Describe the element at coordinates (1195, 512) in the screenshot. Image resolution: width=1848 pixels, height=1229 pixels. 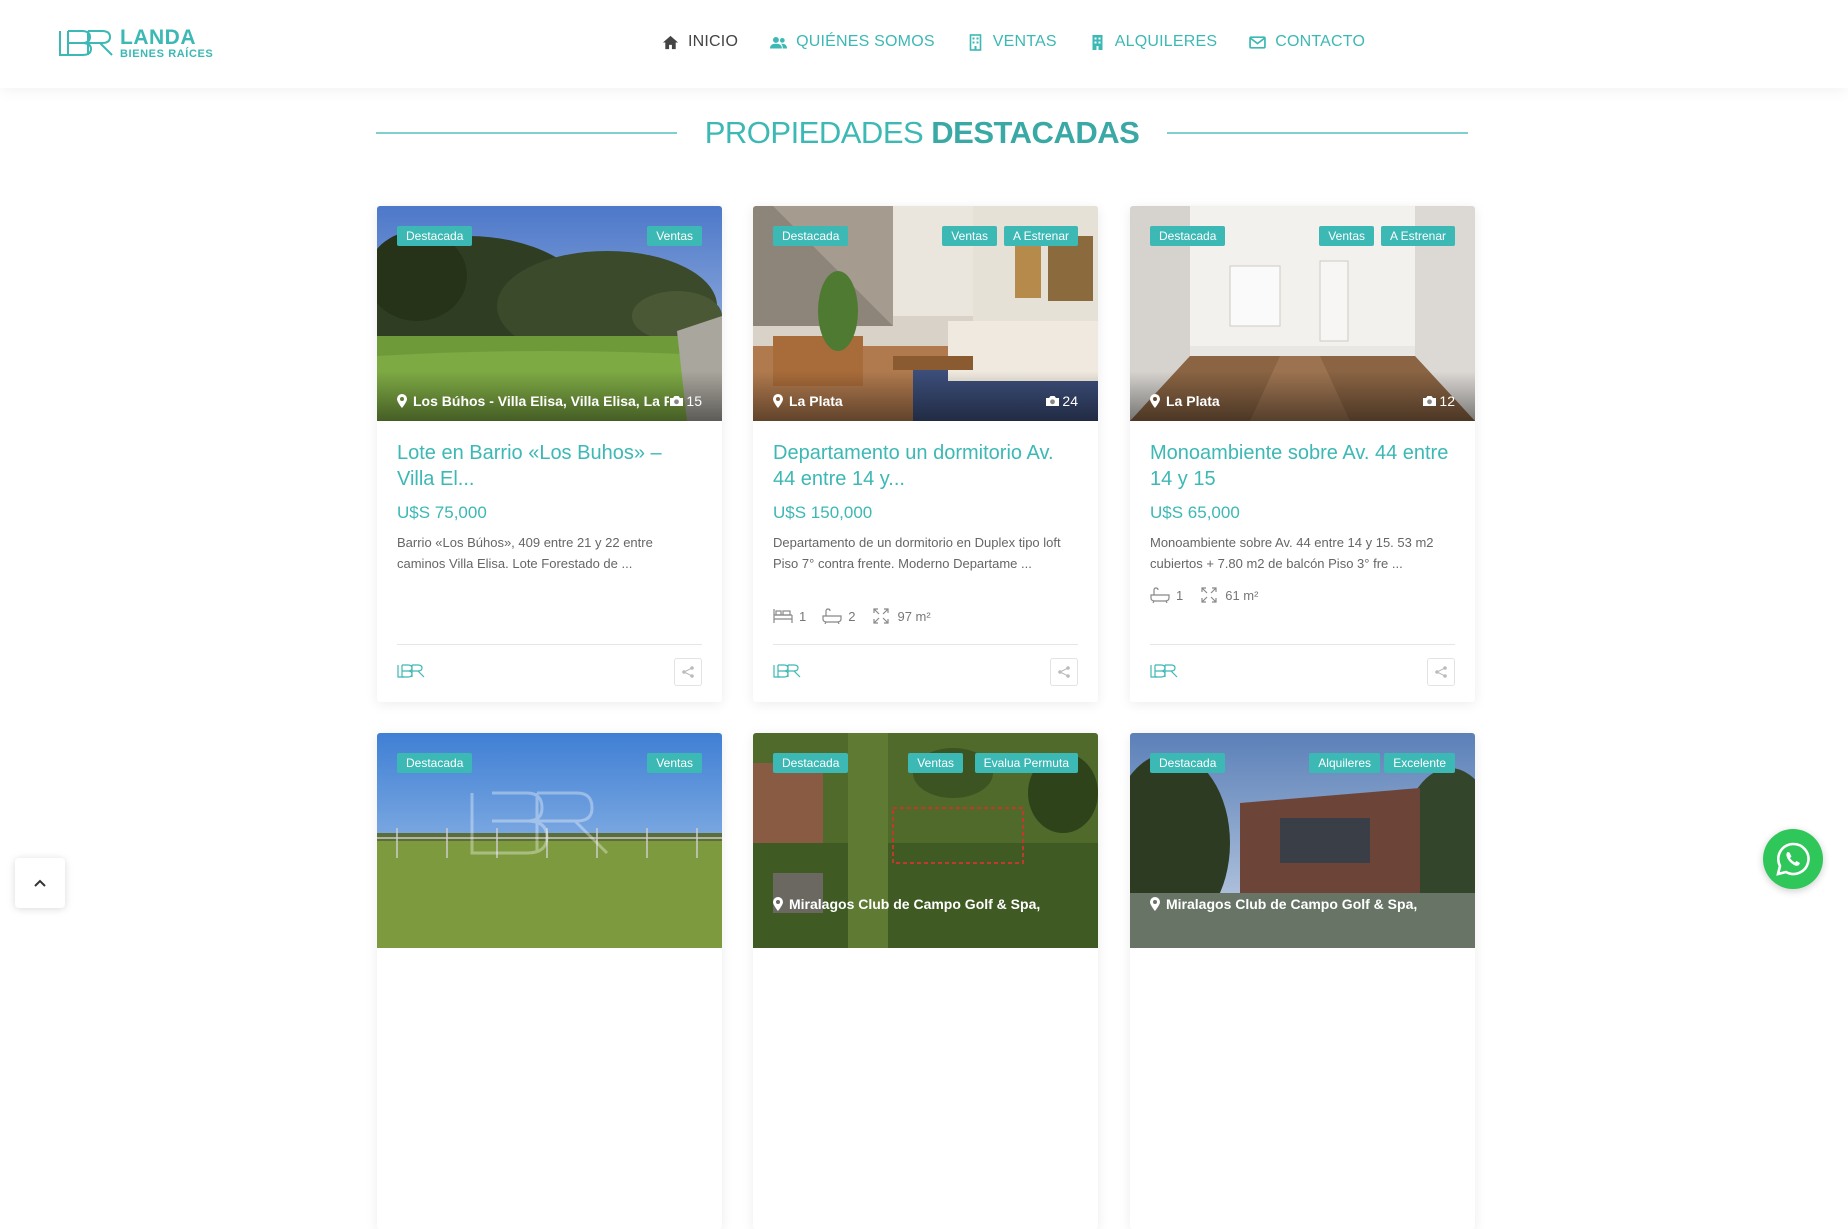
I see `property-price: U$S 65,000` at that location.